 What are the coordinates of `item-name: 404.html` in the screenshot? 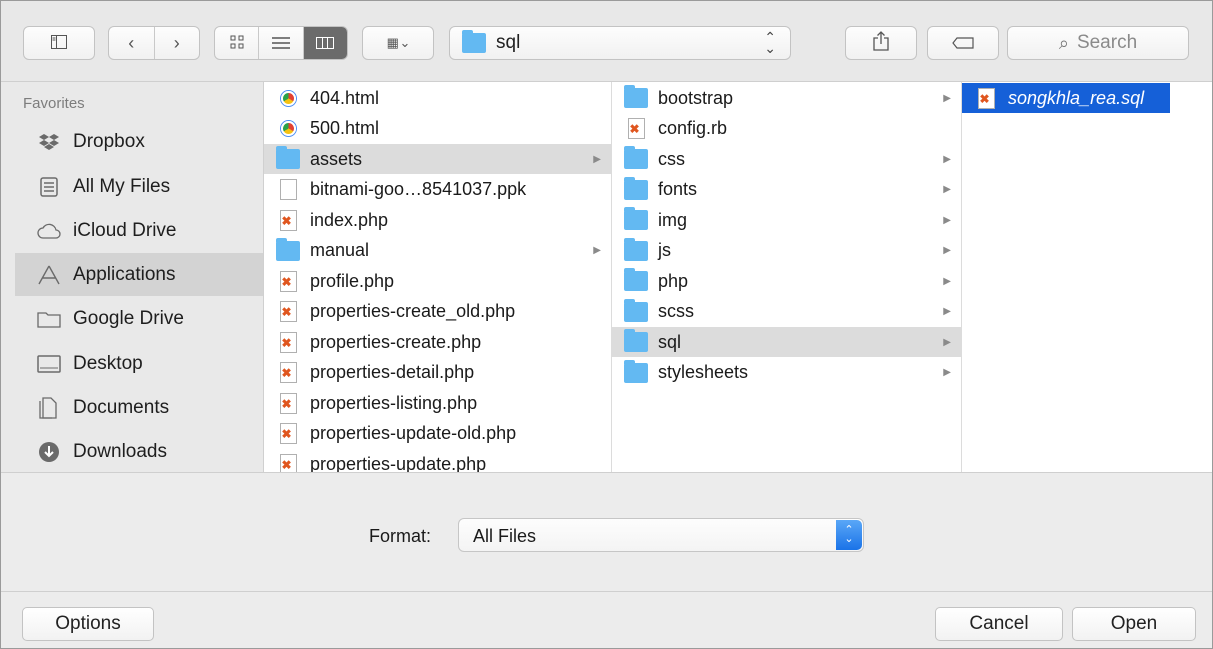 It's located at (345, 97).